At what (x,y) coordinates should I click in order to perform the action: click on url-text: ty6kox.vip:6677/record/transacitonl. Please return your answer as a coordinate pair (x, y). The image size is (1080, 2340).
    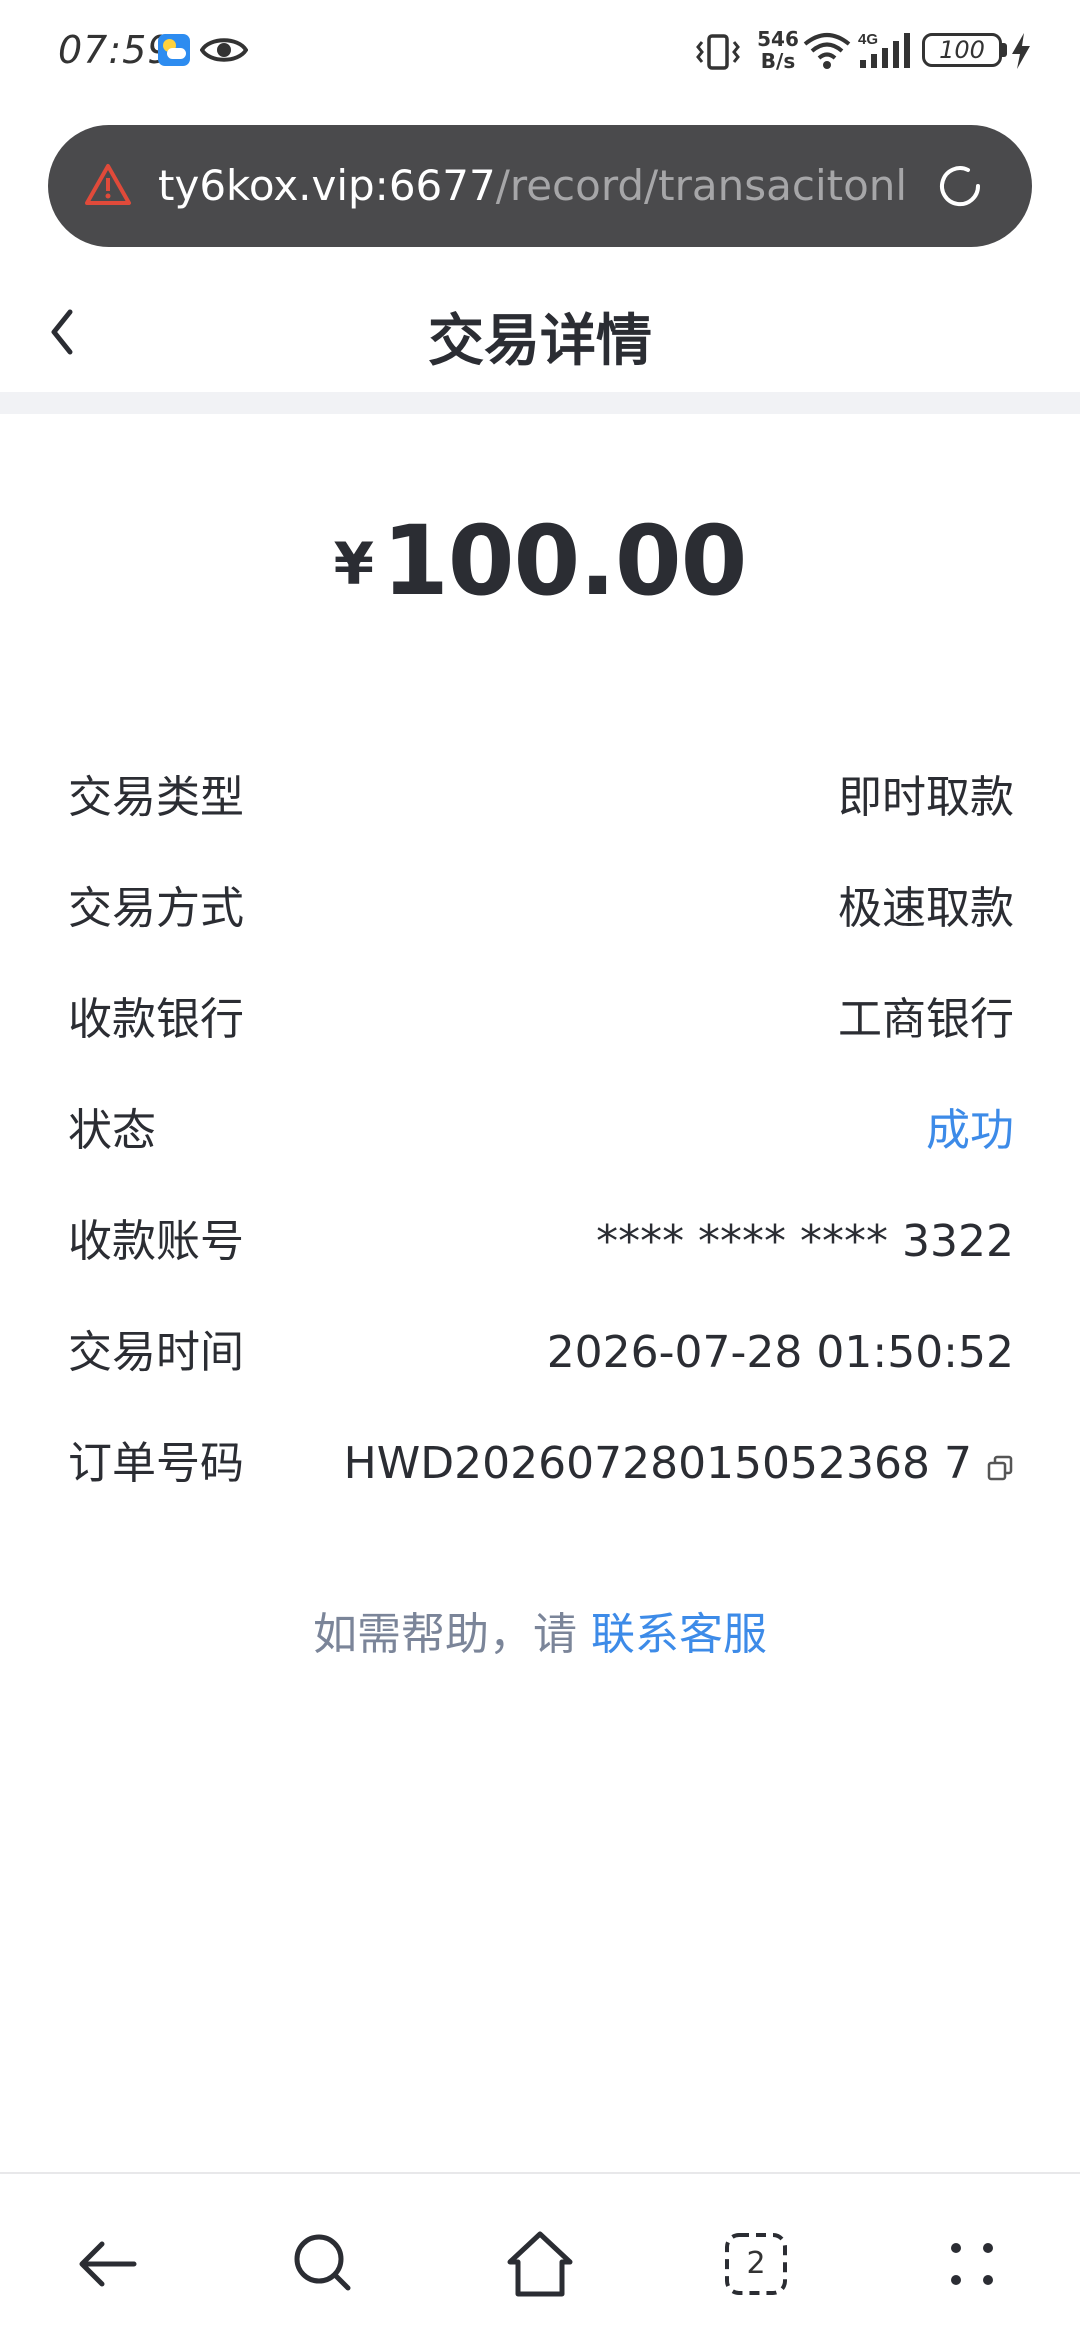
    Looking at the image, I should click on (548, 187).